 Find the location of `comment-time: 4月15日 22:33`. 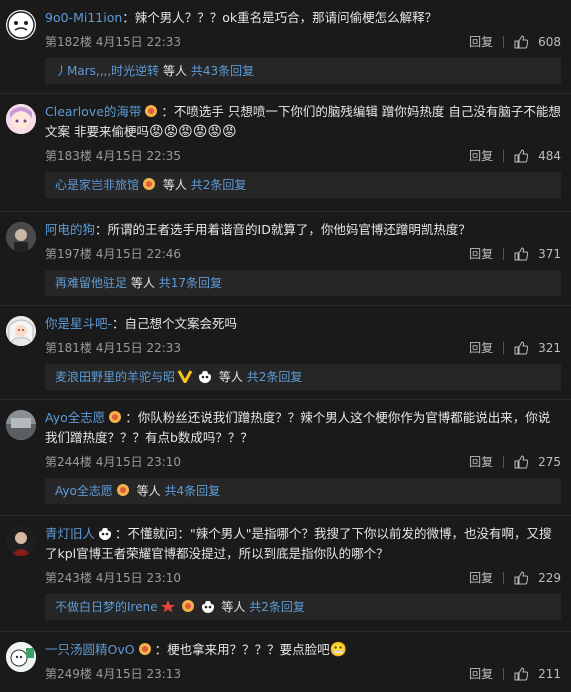

comment-time: 4月15日 22:33 is located at coordinates (138, 42).